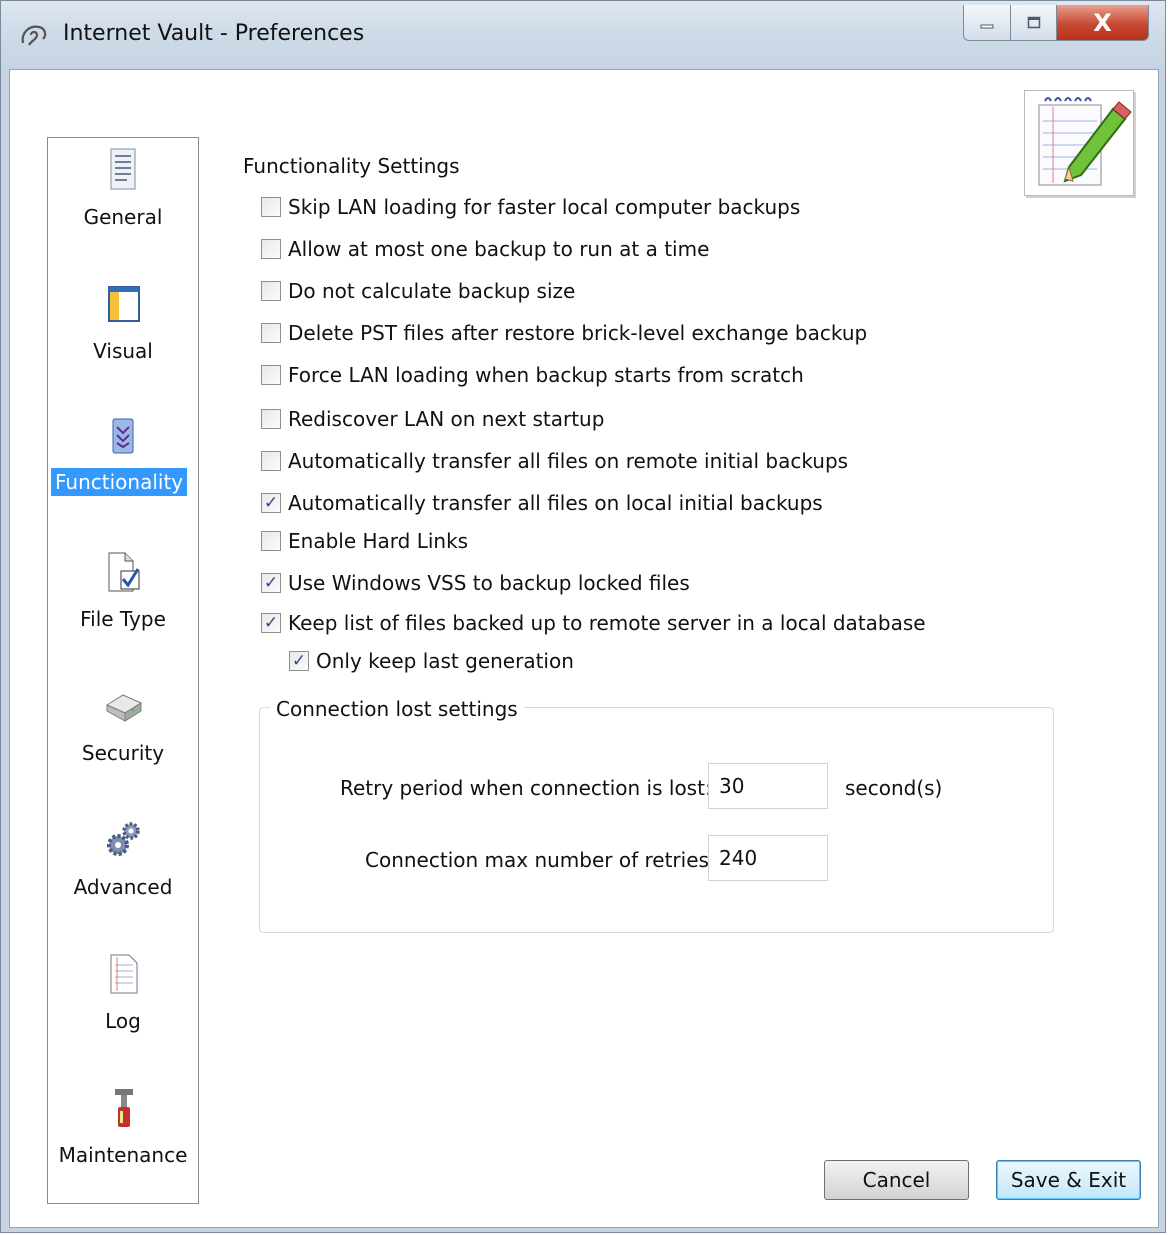 The image size is (1168, 1235). I want to click on save-exit-button: Save & Exit, so click(1068, 1180).